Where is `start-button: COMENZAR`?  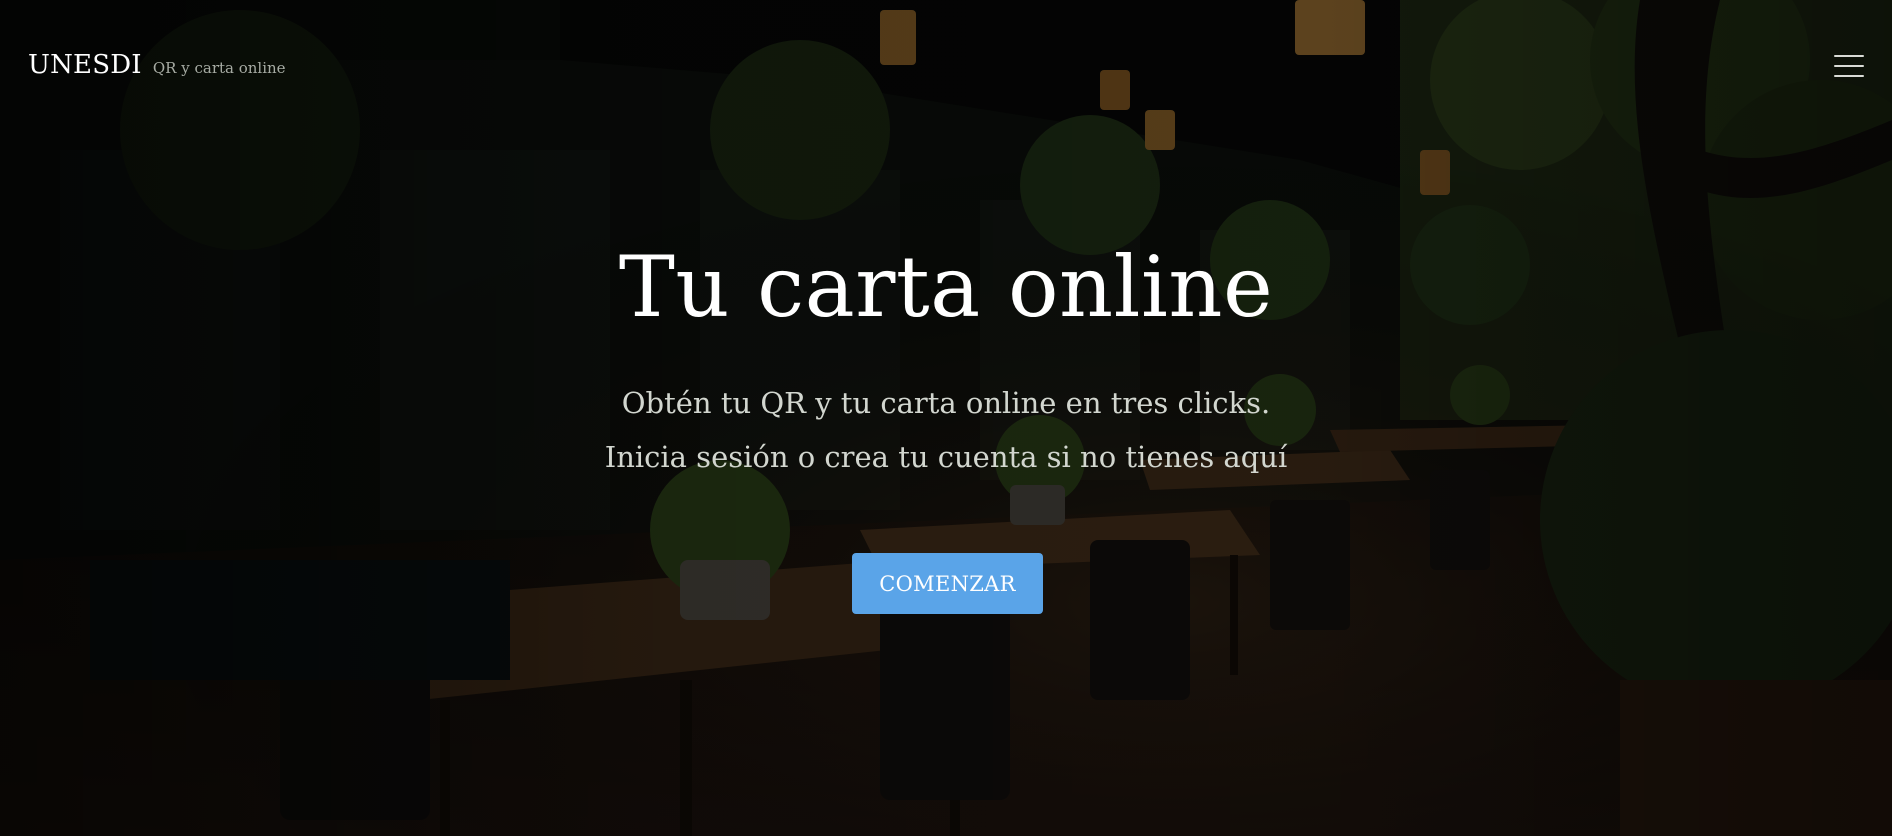
start-button: COMENZAR is located at coordinates (947, 583).